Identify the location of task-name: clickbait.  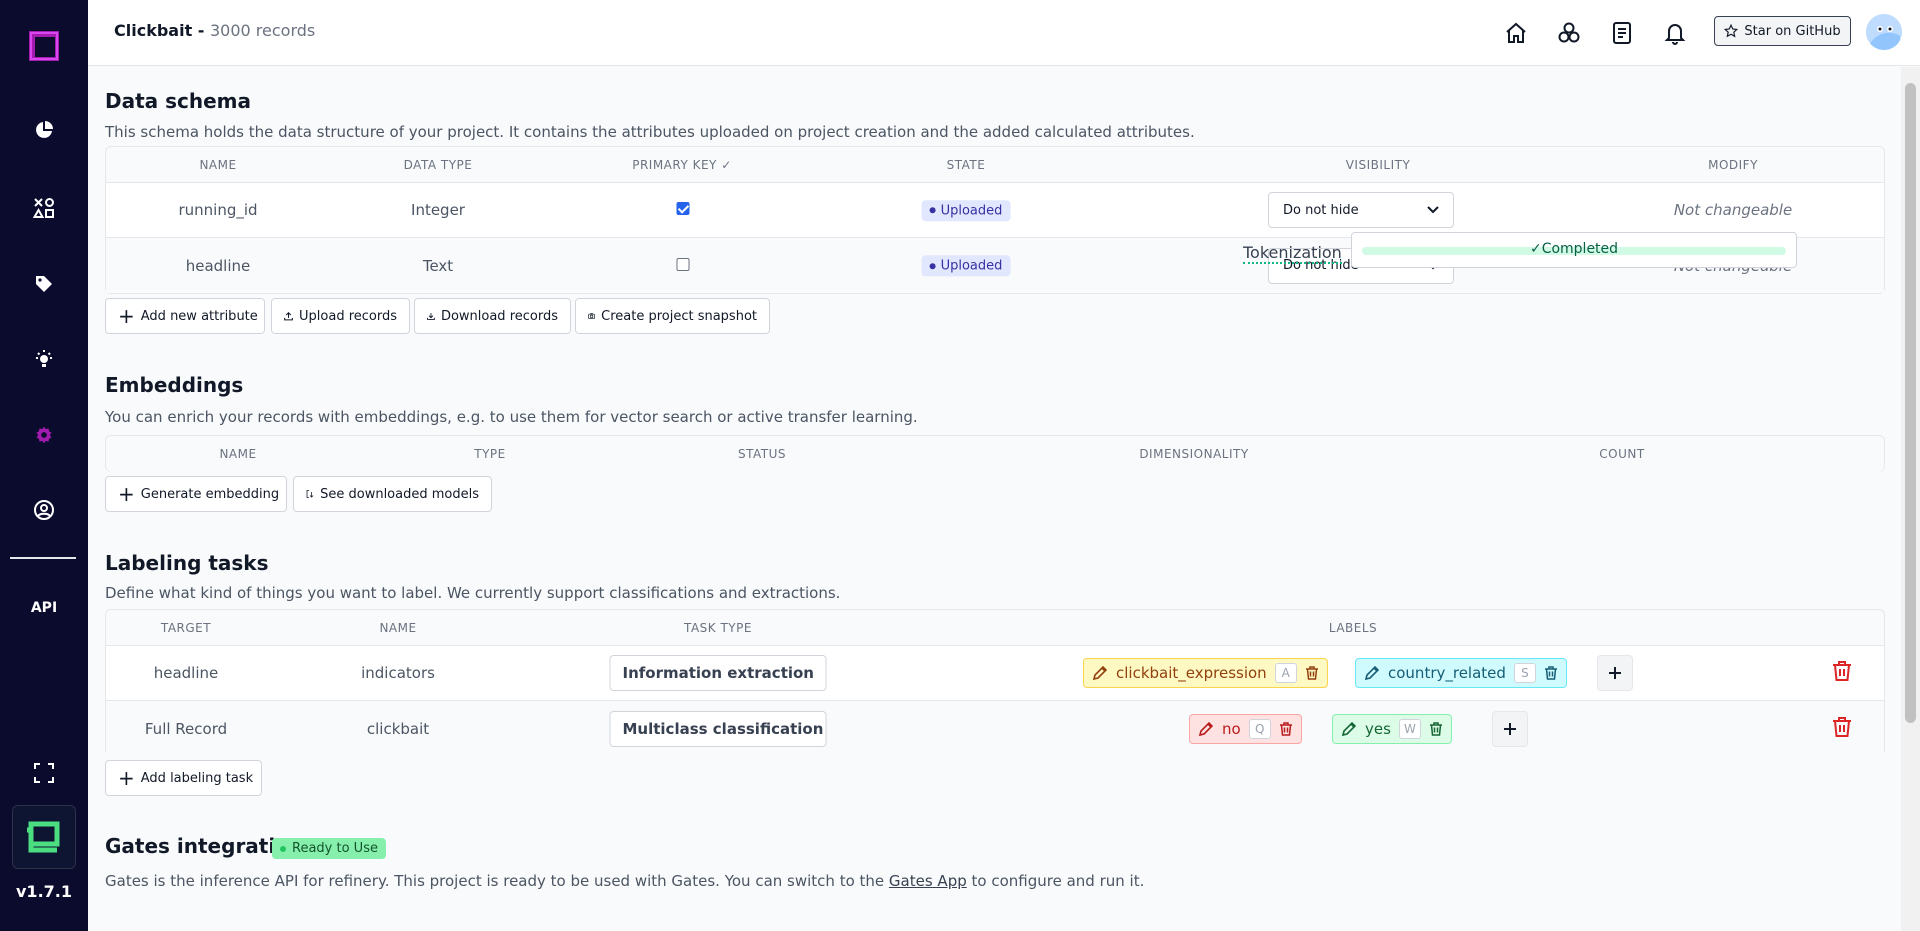
(398, 728).